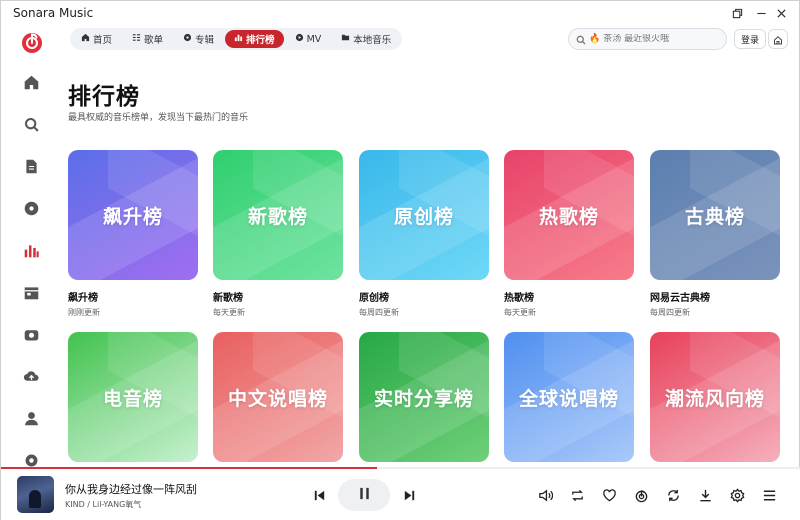 The image size is (800, 520). I want to click on sidebar-radio-icon, so click(31, 334).